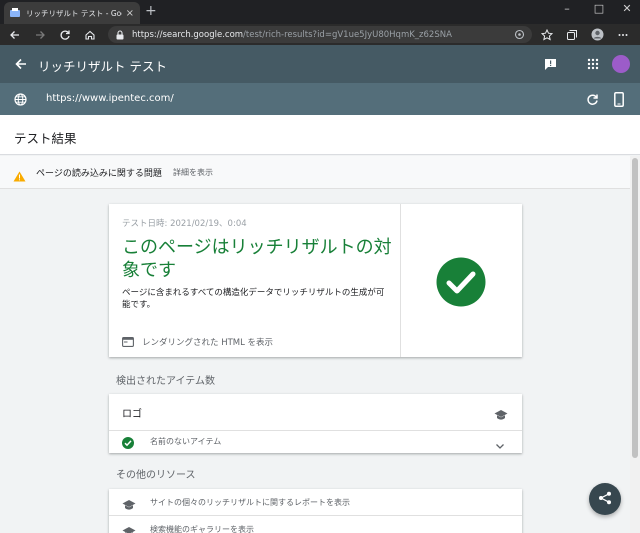  I want to click on feedback-icon, so click(550, 64).